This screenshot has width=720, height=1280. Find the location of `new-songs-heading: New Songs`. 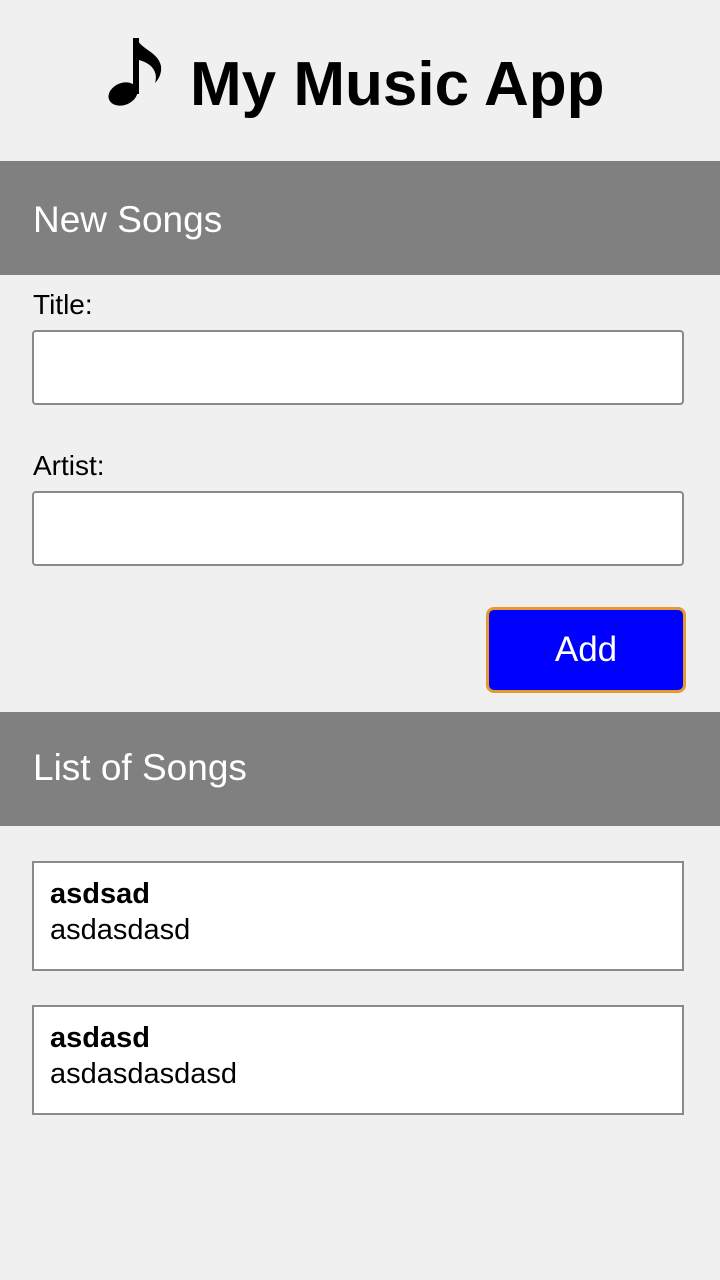

new-songs-heading: New Songs is located at coordinates (128, 219).